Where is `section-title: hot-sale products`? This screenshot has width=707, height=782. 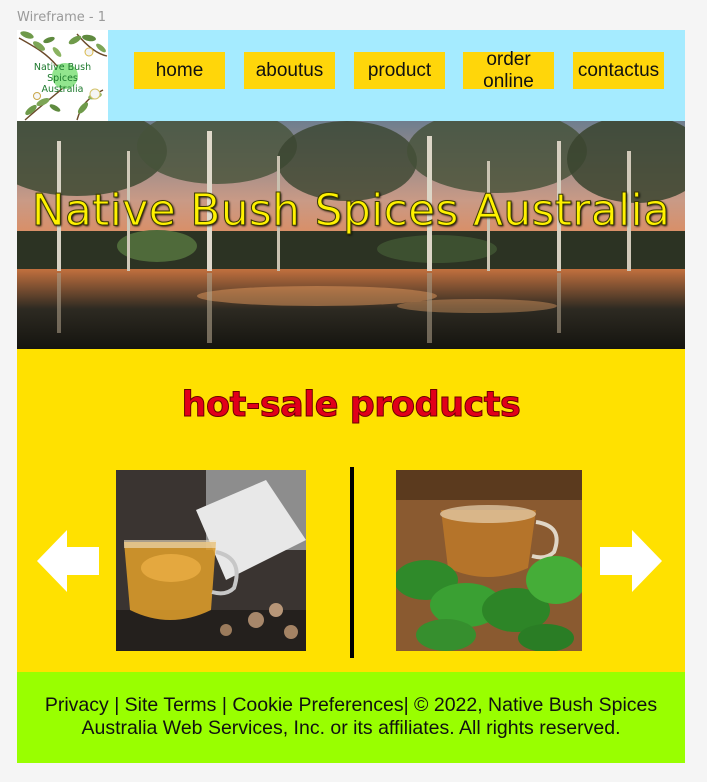
section-title: hot-sale products is located at coordinates (351, 405).